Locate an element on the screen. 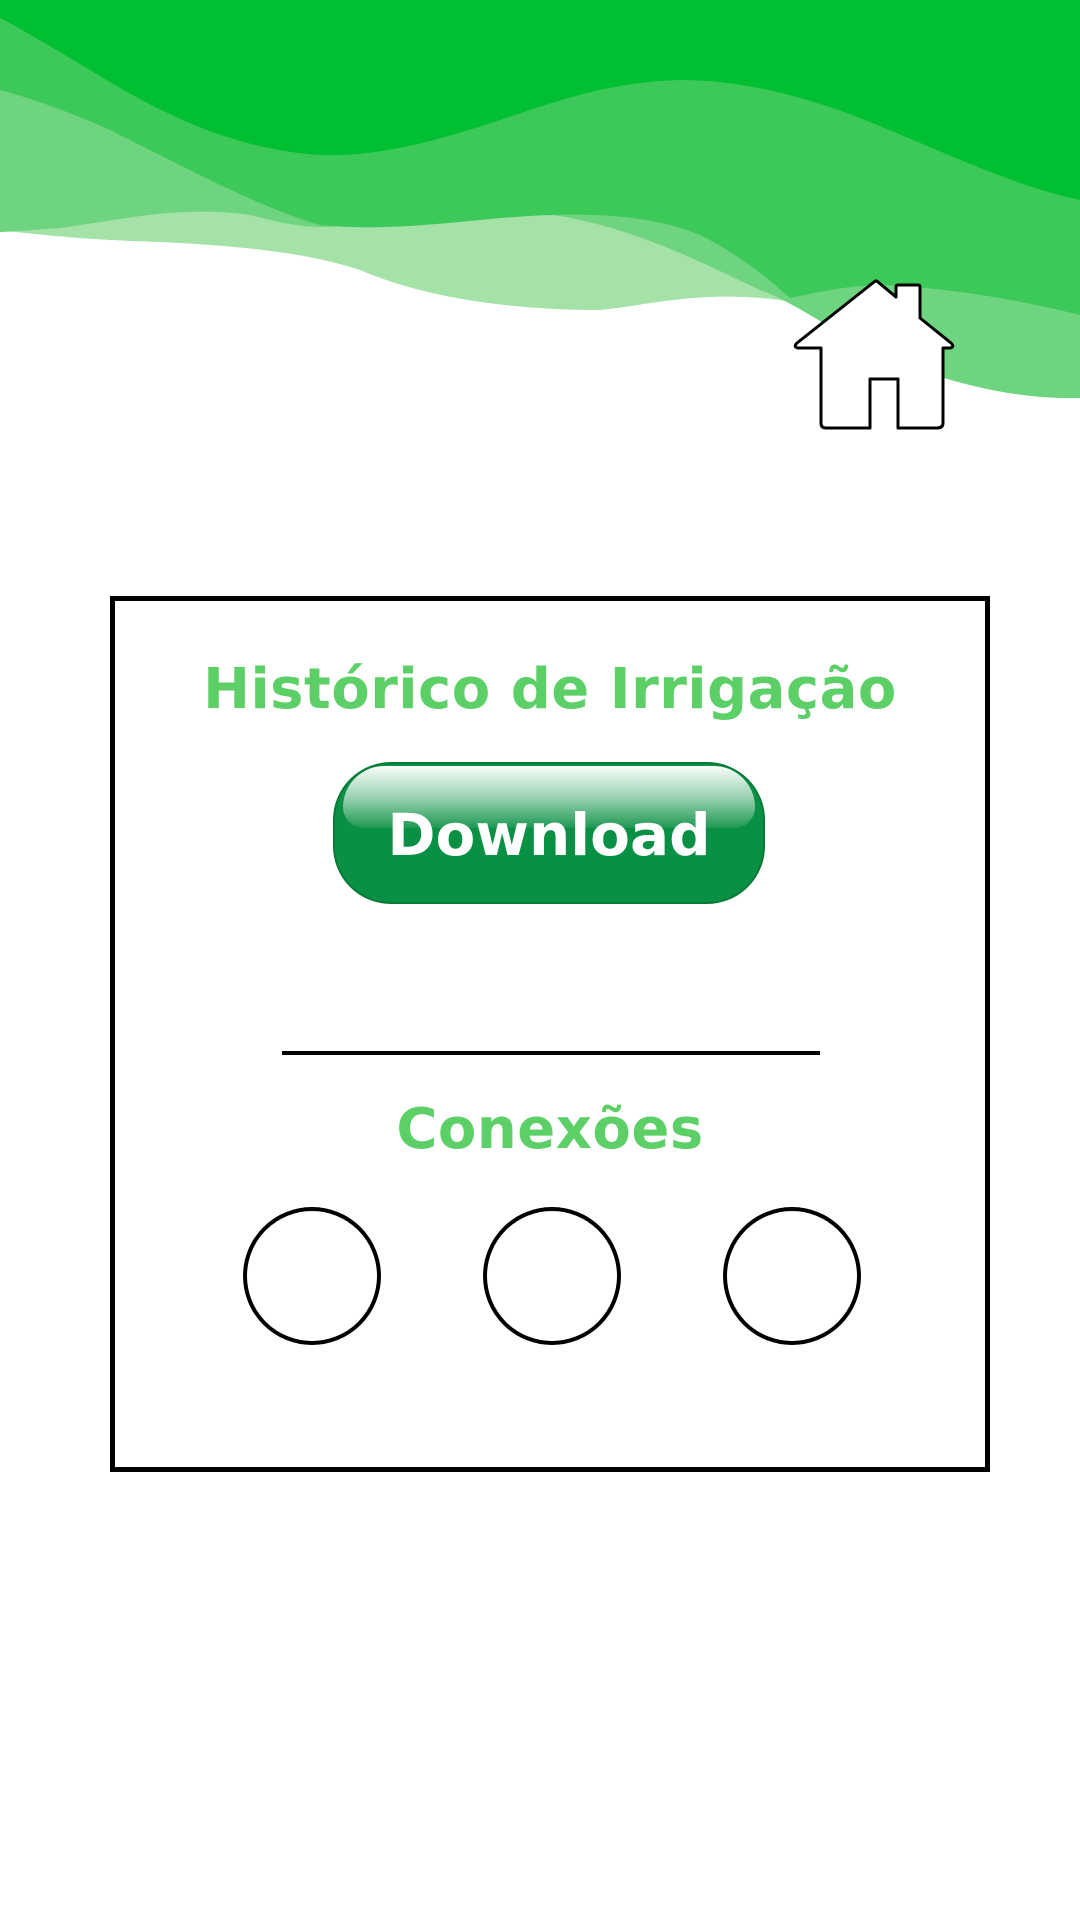  download-button: Download is located at coordinates (549, 833).